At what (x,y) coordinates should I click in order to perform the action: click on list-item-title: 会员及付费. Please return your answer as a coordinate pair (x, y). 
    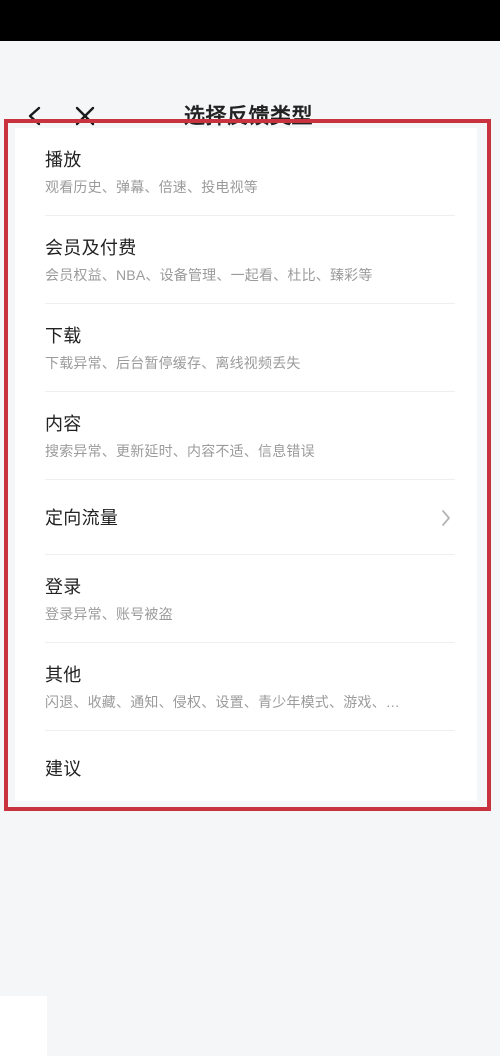
    Looking at the image, I should click on (91, 247).